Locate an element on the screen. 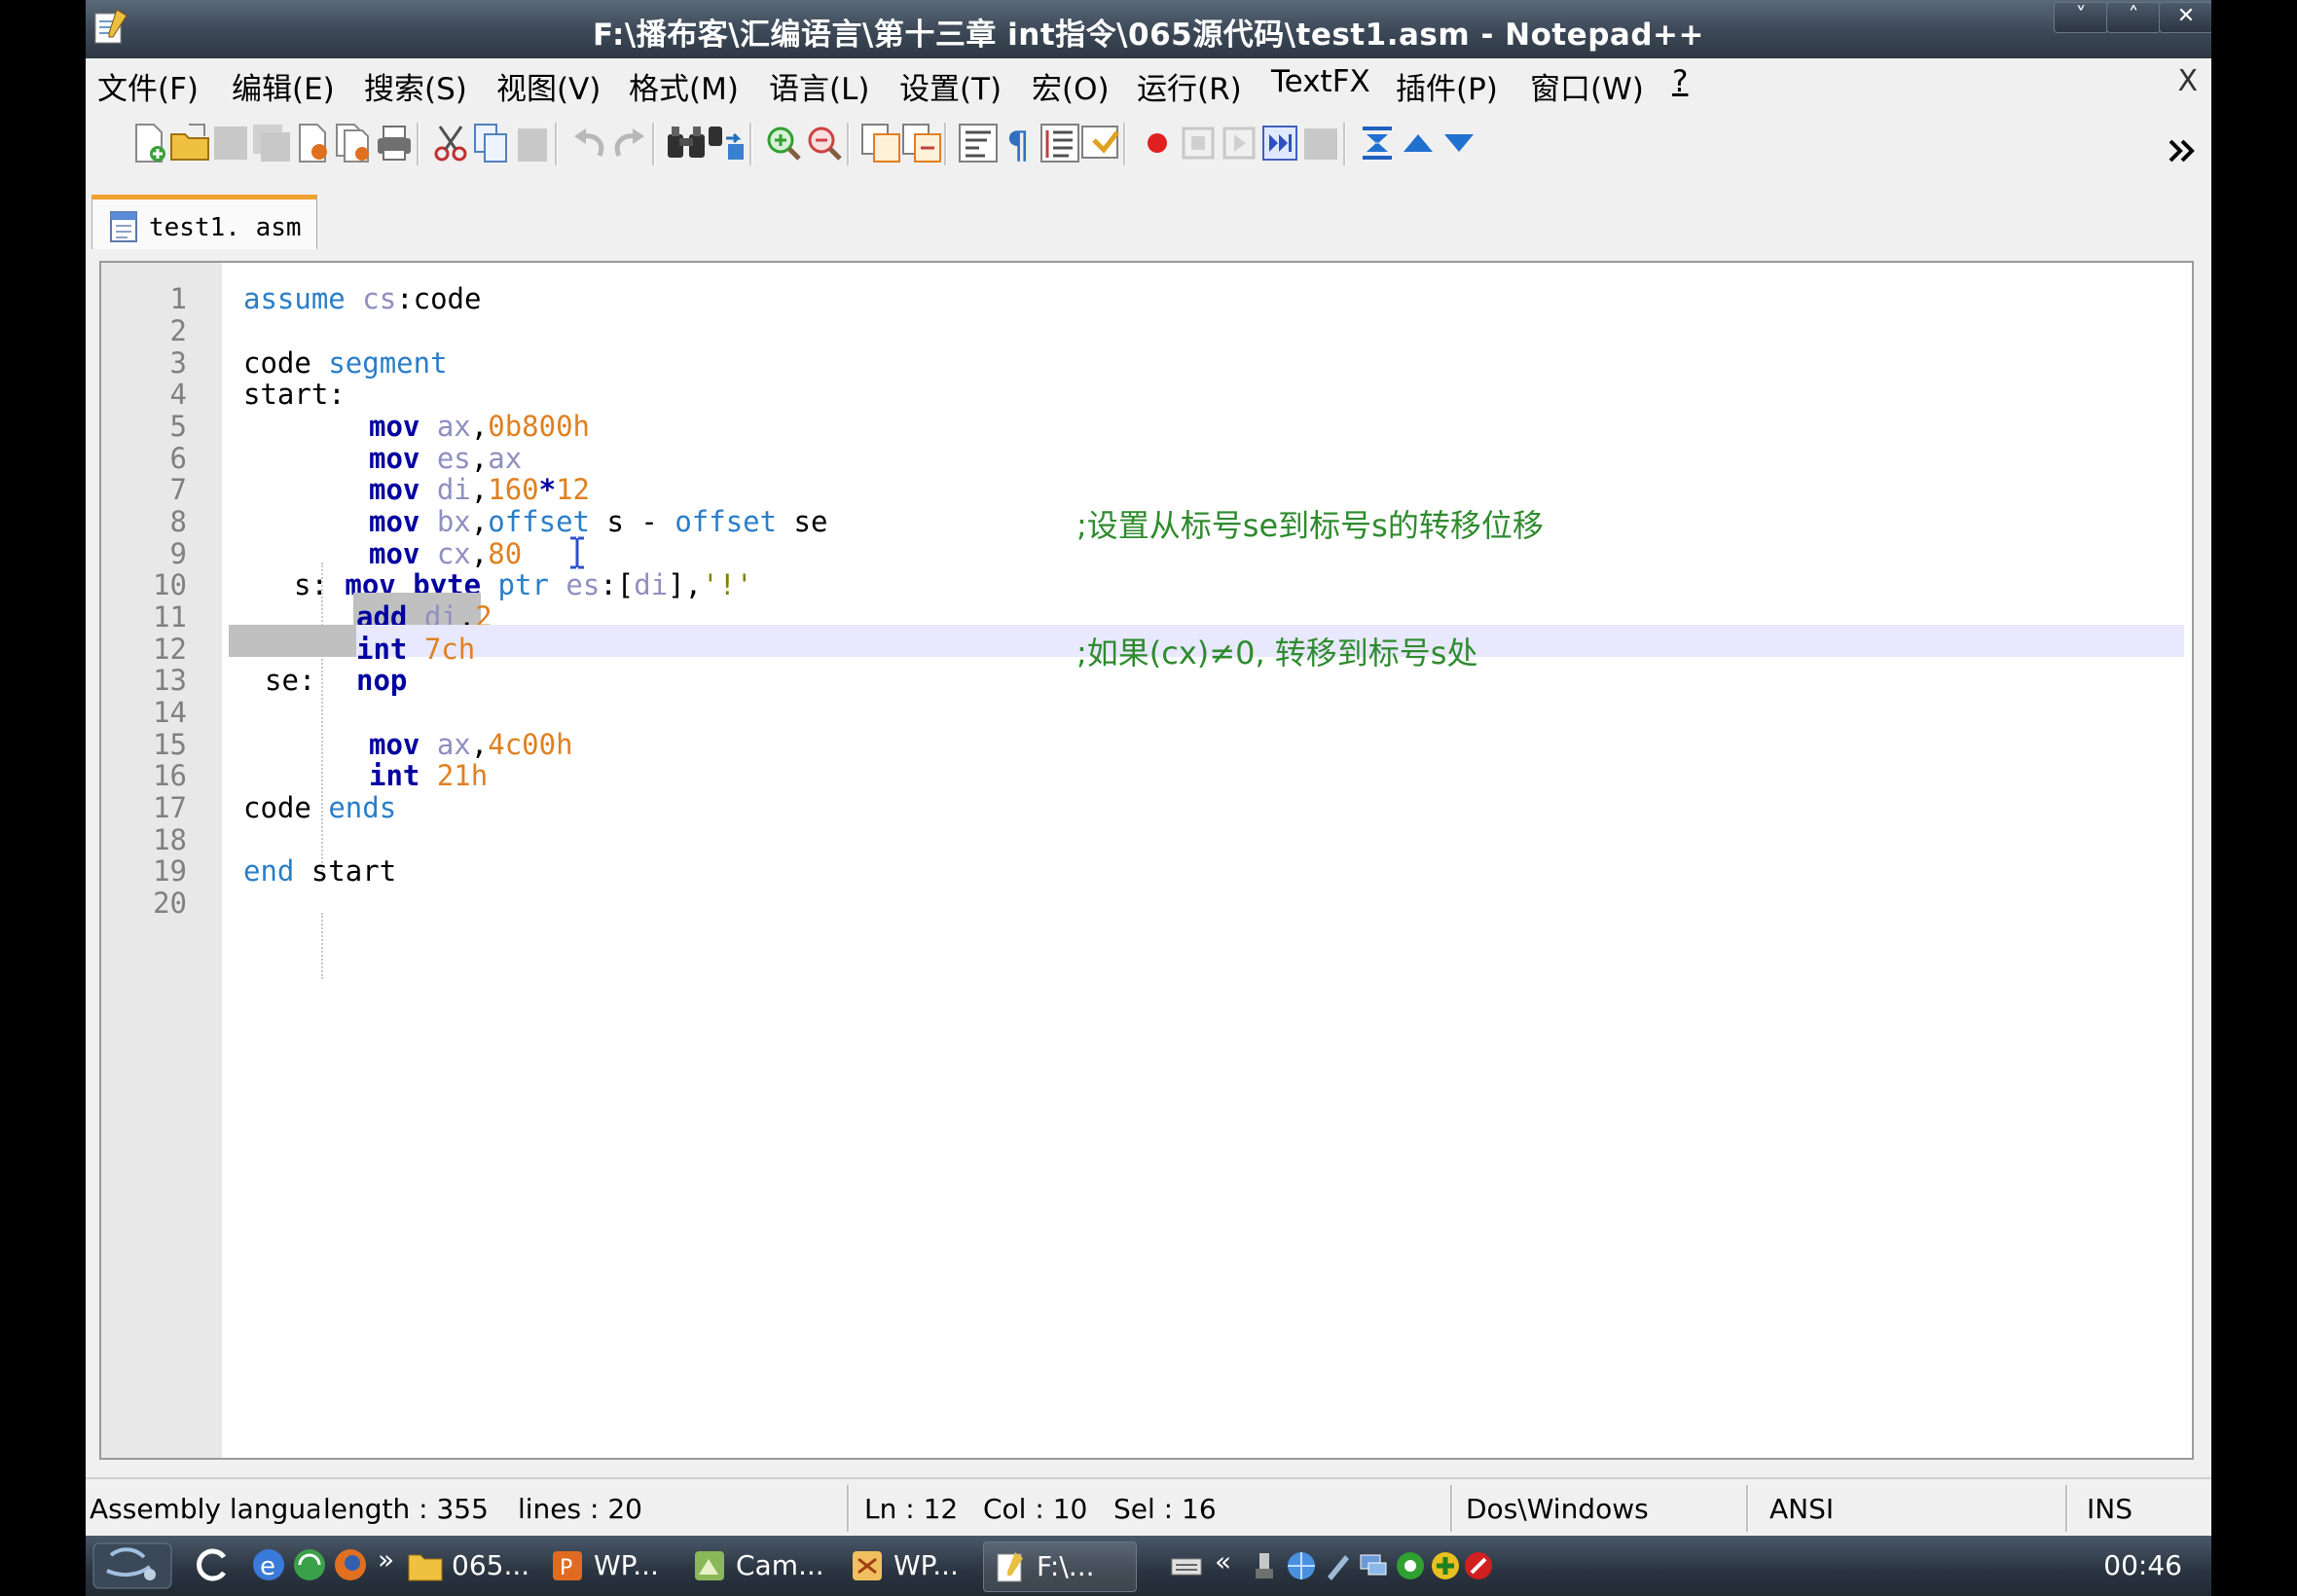  user-lang-icon is located at coordinates (1100, 143).